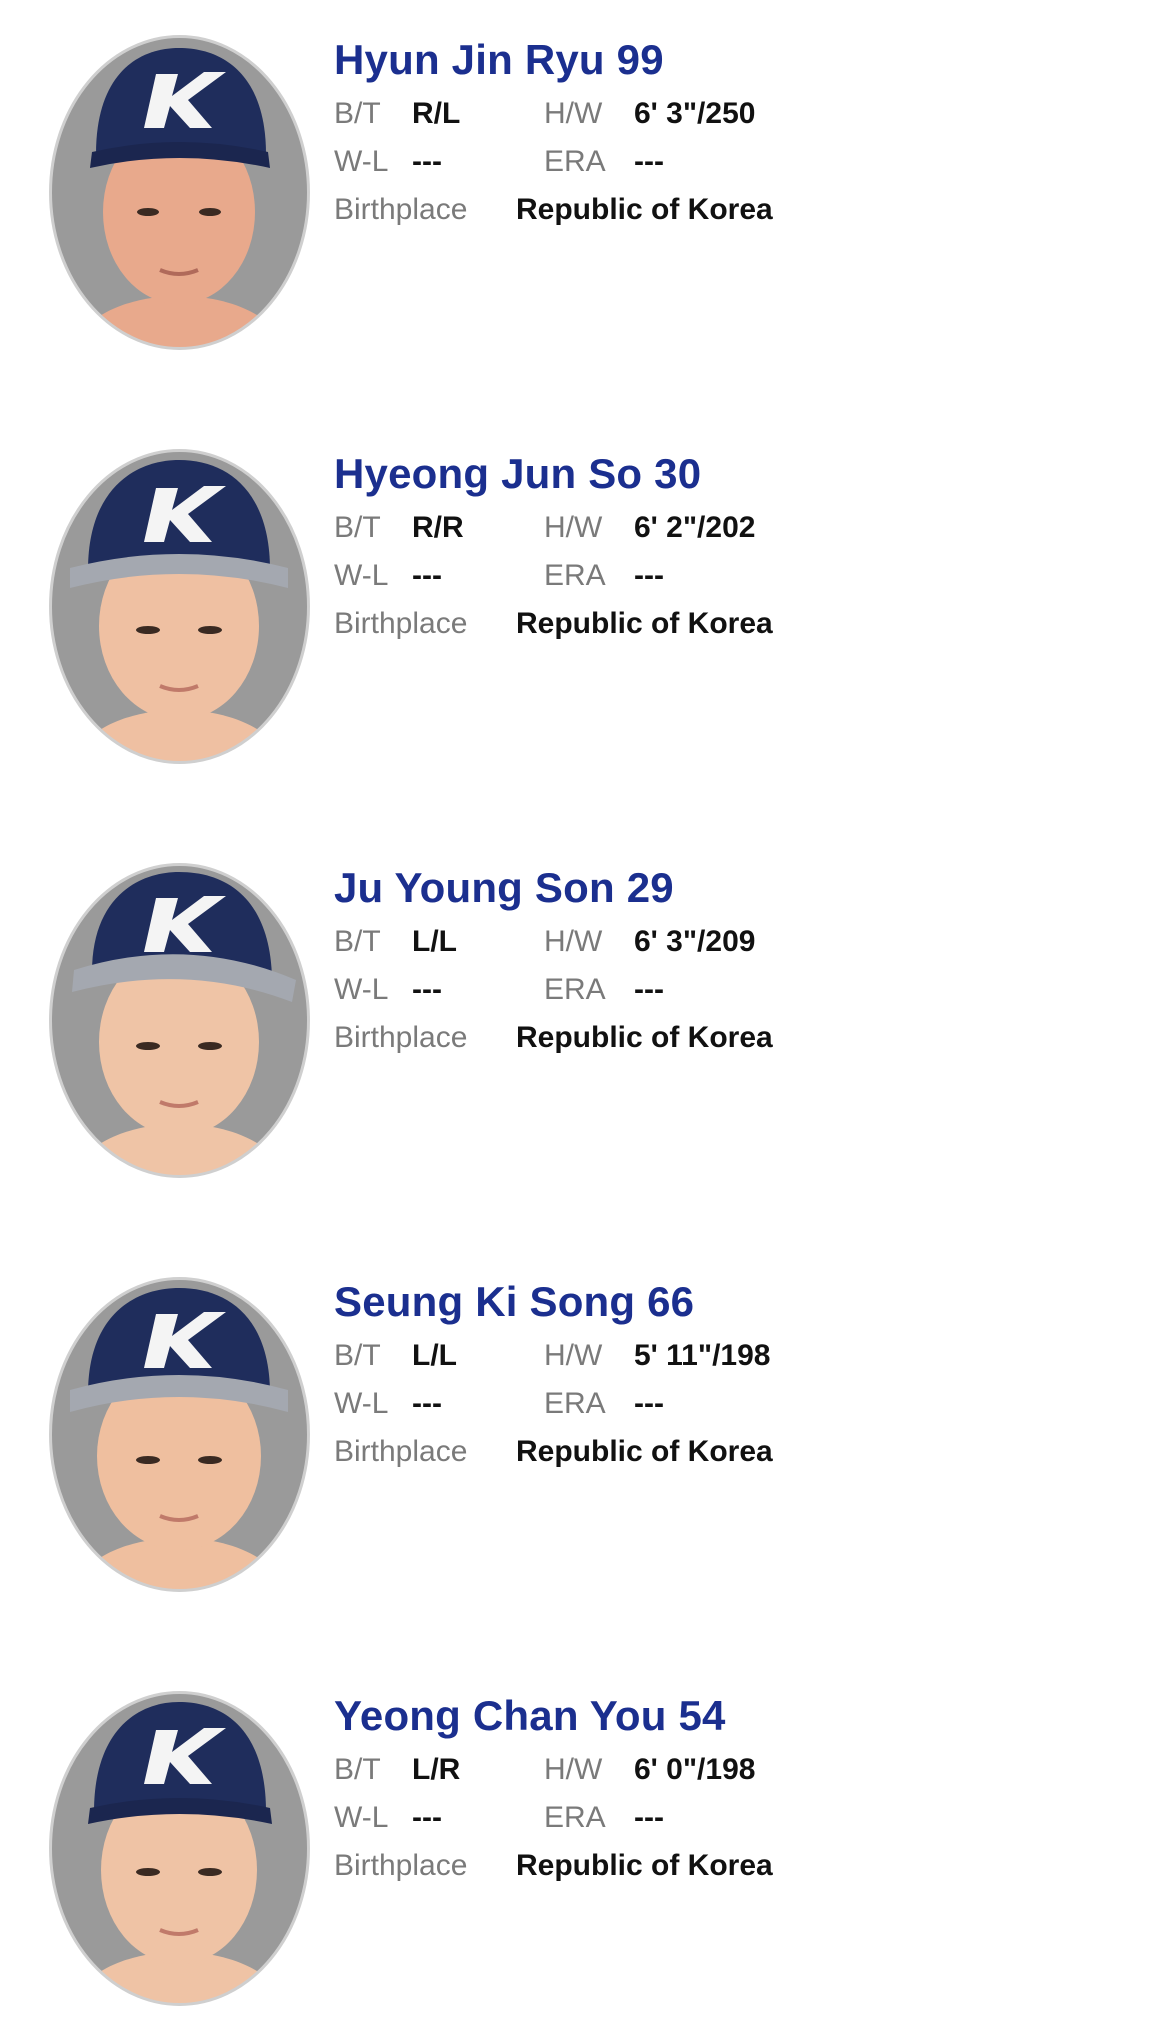  Describe the element at coordinates (695, 113) in the screenshot. I see `hw-value: 6' 3"/250` at that location.